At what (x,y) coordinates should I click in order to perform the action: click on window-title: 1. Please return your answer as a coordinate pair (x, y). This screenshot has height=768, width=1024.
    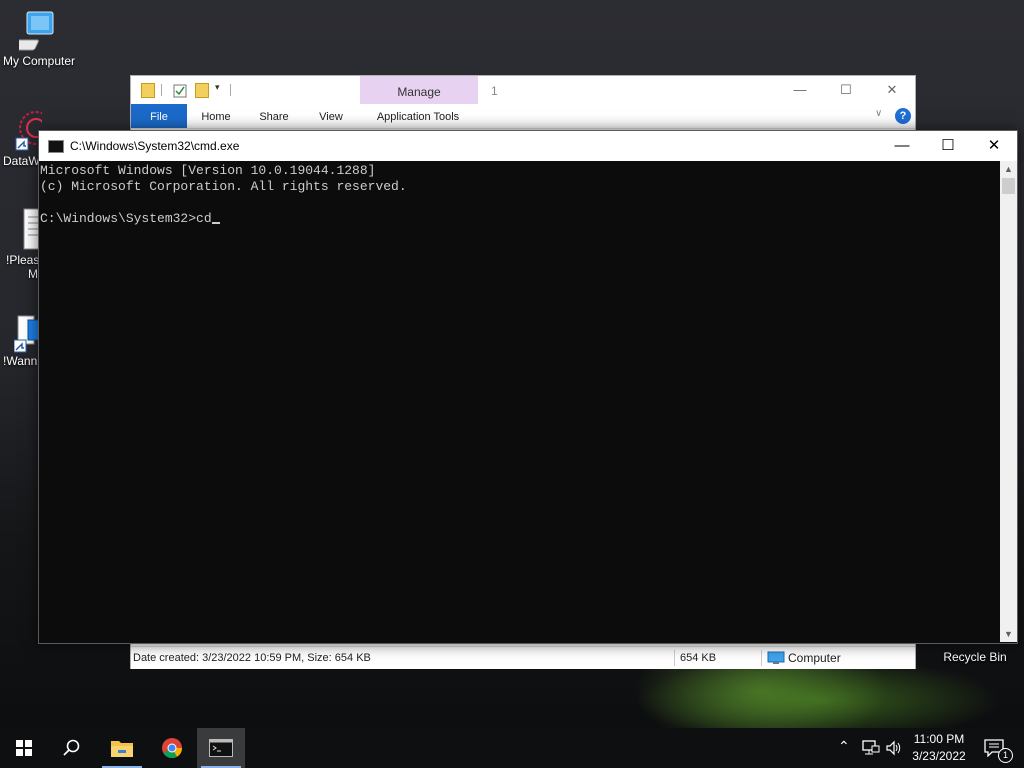
    Looking at the image, I should click on (494, 91).